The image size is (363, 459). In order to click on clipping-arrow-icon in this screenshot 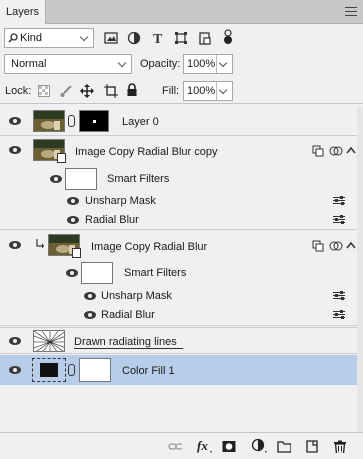, I will do `click(40, 243)`.